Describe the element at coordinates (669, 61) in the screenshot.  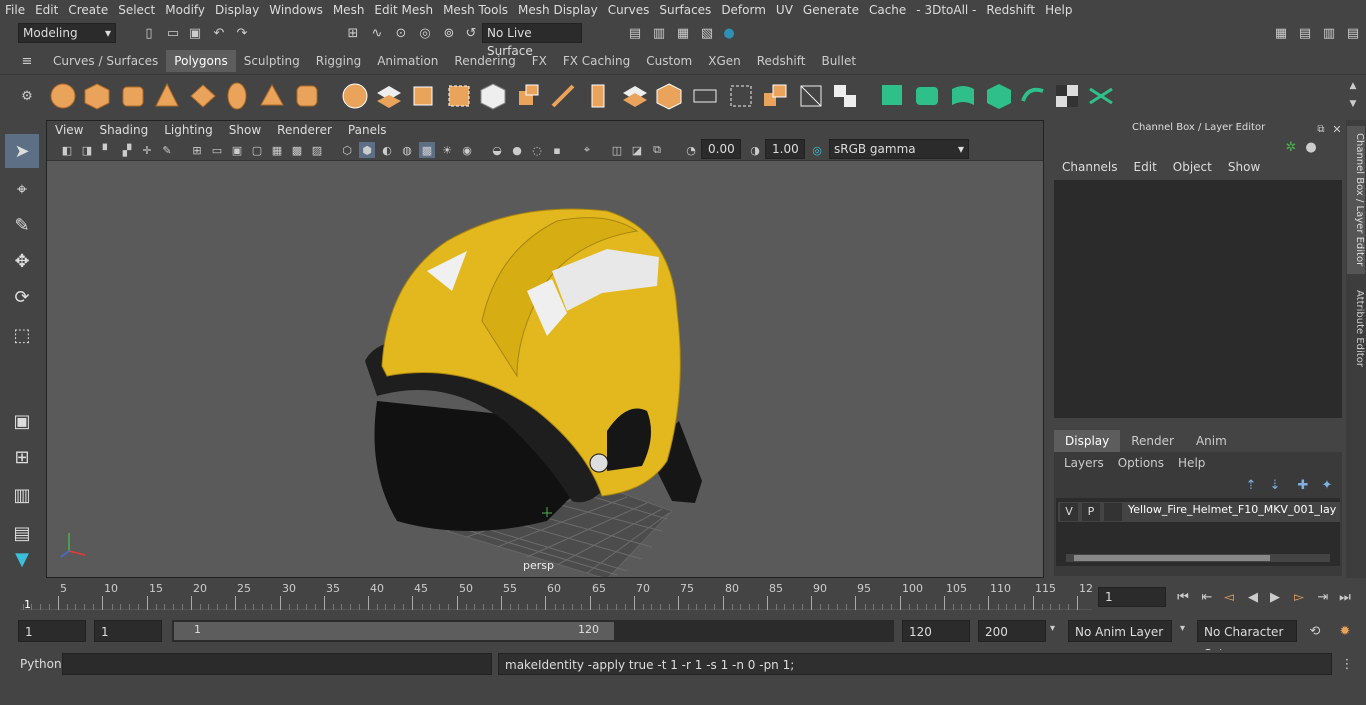
I see `shelf-tab-custom: Custom` at that location.